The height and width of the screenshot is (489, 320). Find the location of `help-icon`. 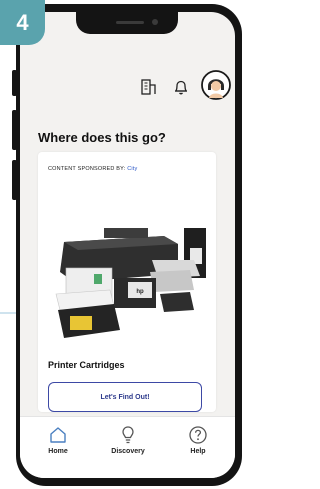

help-icon is located at coordinates (198, 435).